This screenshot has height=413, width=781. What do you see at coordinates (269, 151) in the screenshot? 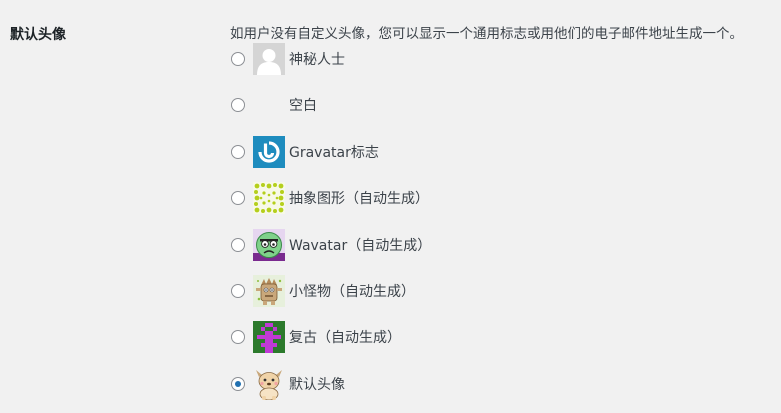
I see `gravatar-logo-icon` at bounding box center [269, 151].